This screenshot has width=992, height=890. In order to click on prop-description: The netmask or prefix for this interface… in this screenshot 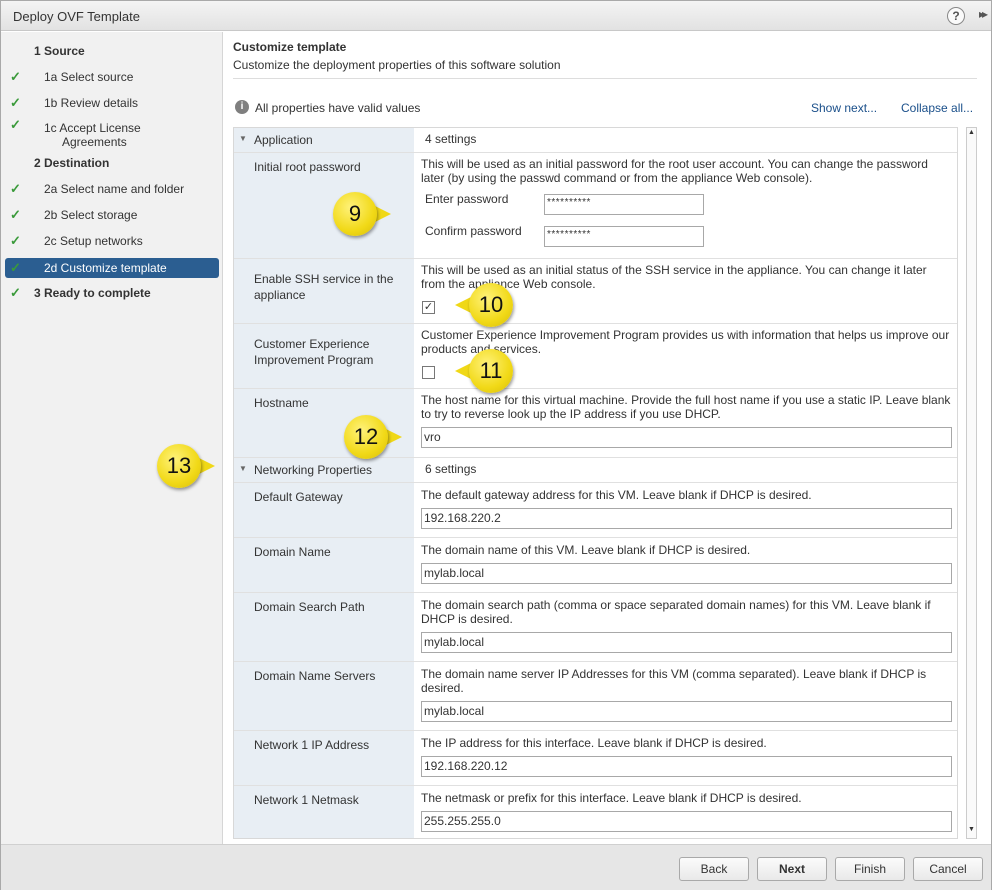, I will do `click(611, 798)`.